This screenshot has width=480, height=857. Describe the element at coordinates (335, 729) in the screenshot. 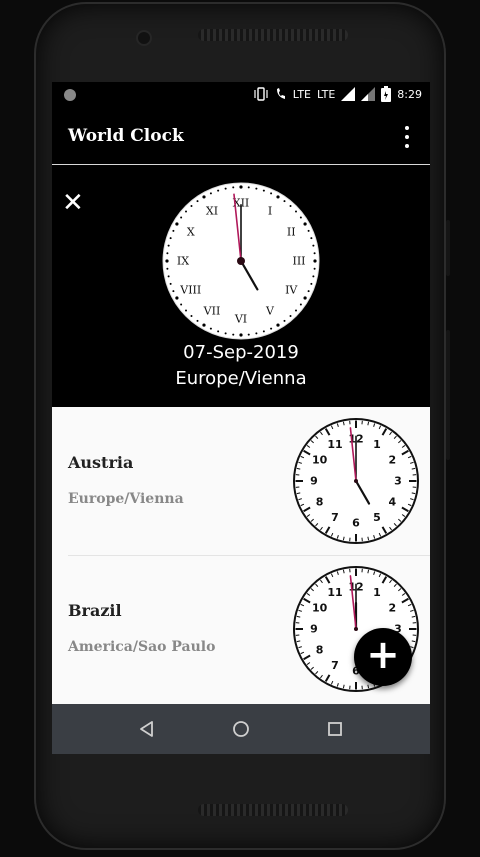

I see `recents-icon` at that location.